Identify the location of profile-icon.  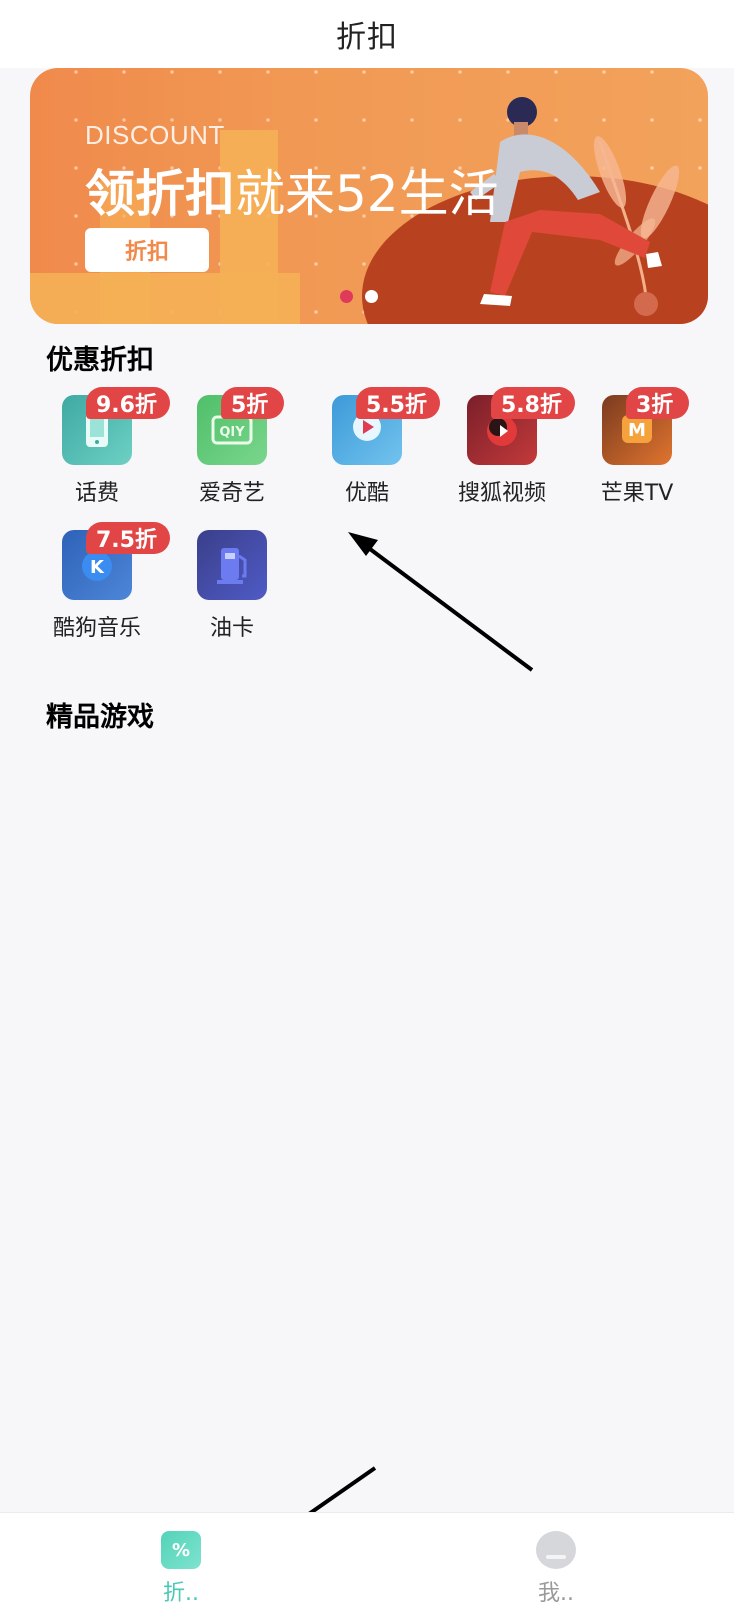
(556, 1550).